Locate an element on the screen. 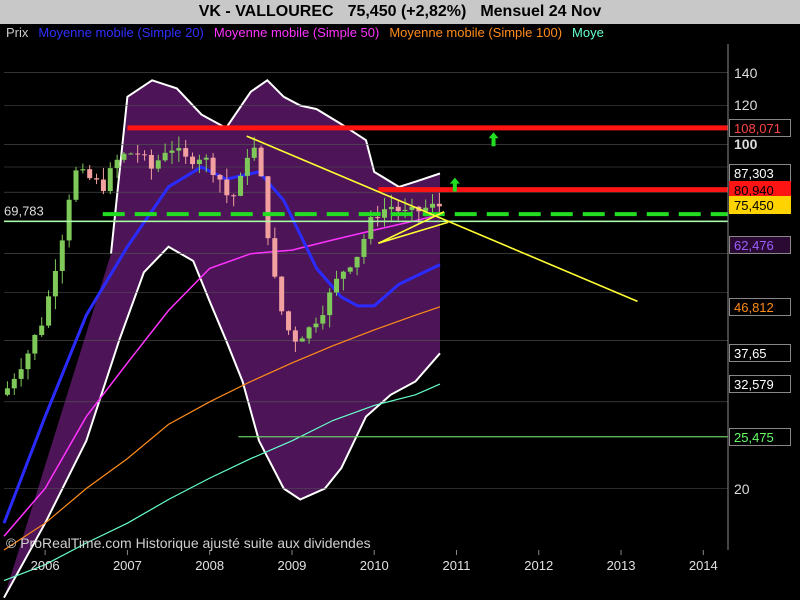  x-tick-label: 2010 is located at coordinates (374, 565).